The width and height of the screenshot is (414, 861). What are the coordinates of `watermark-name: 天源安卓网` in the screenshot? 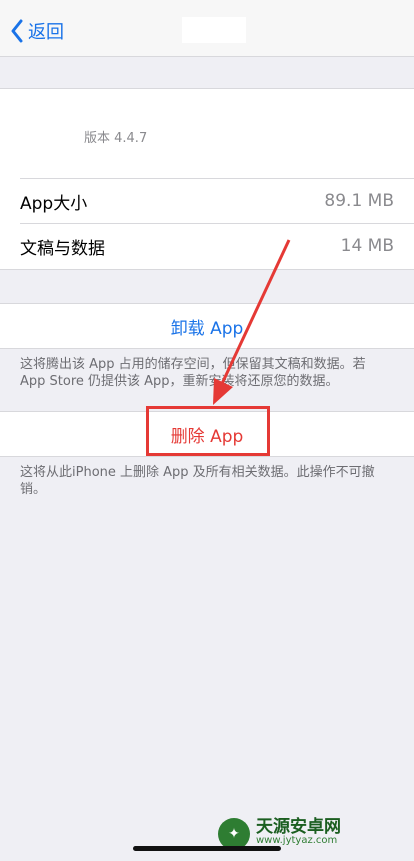 It's located at (298, 827).